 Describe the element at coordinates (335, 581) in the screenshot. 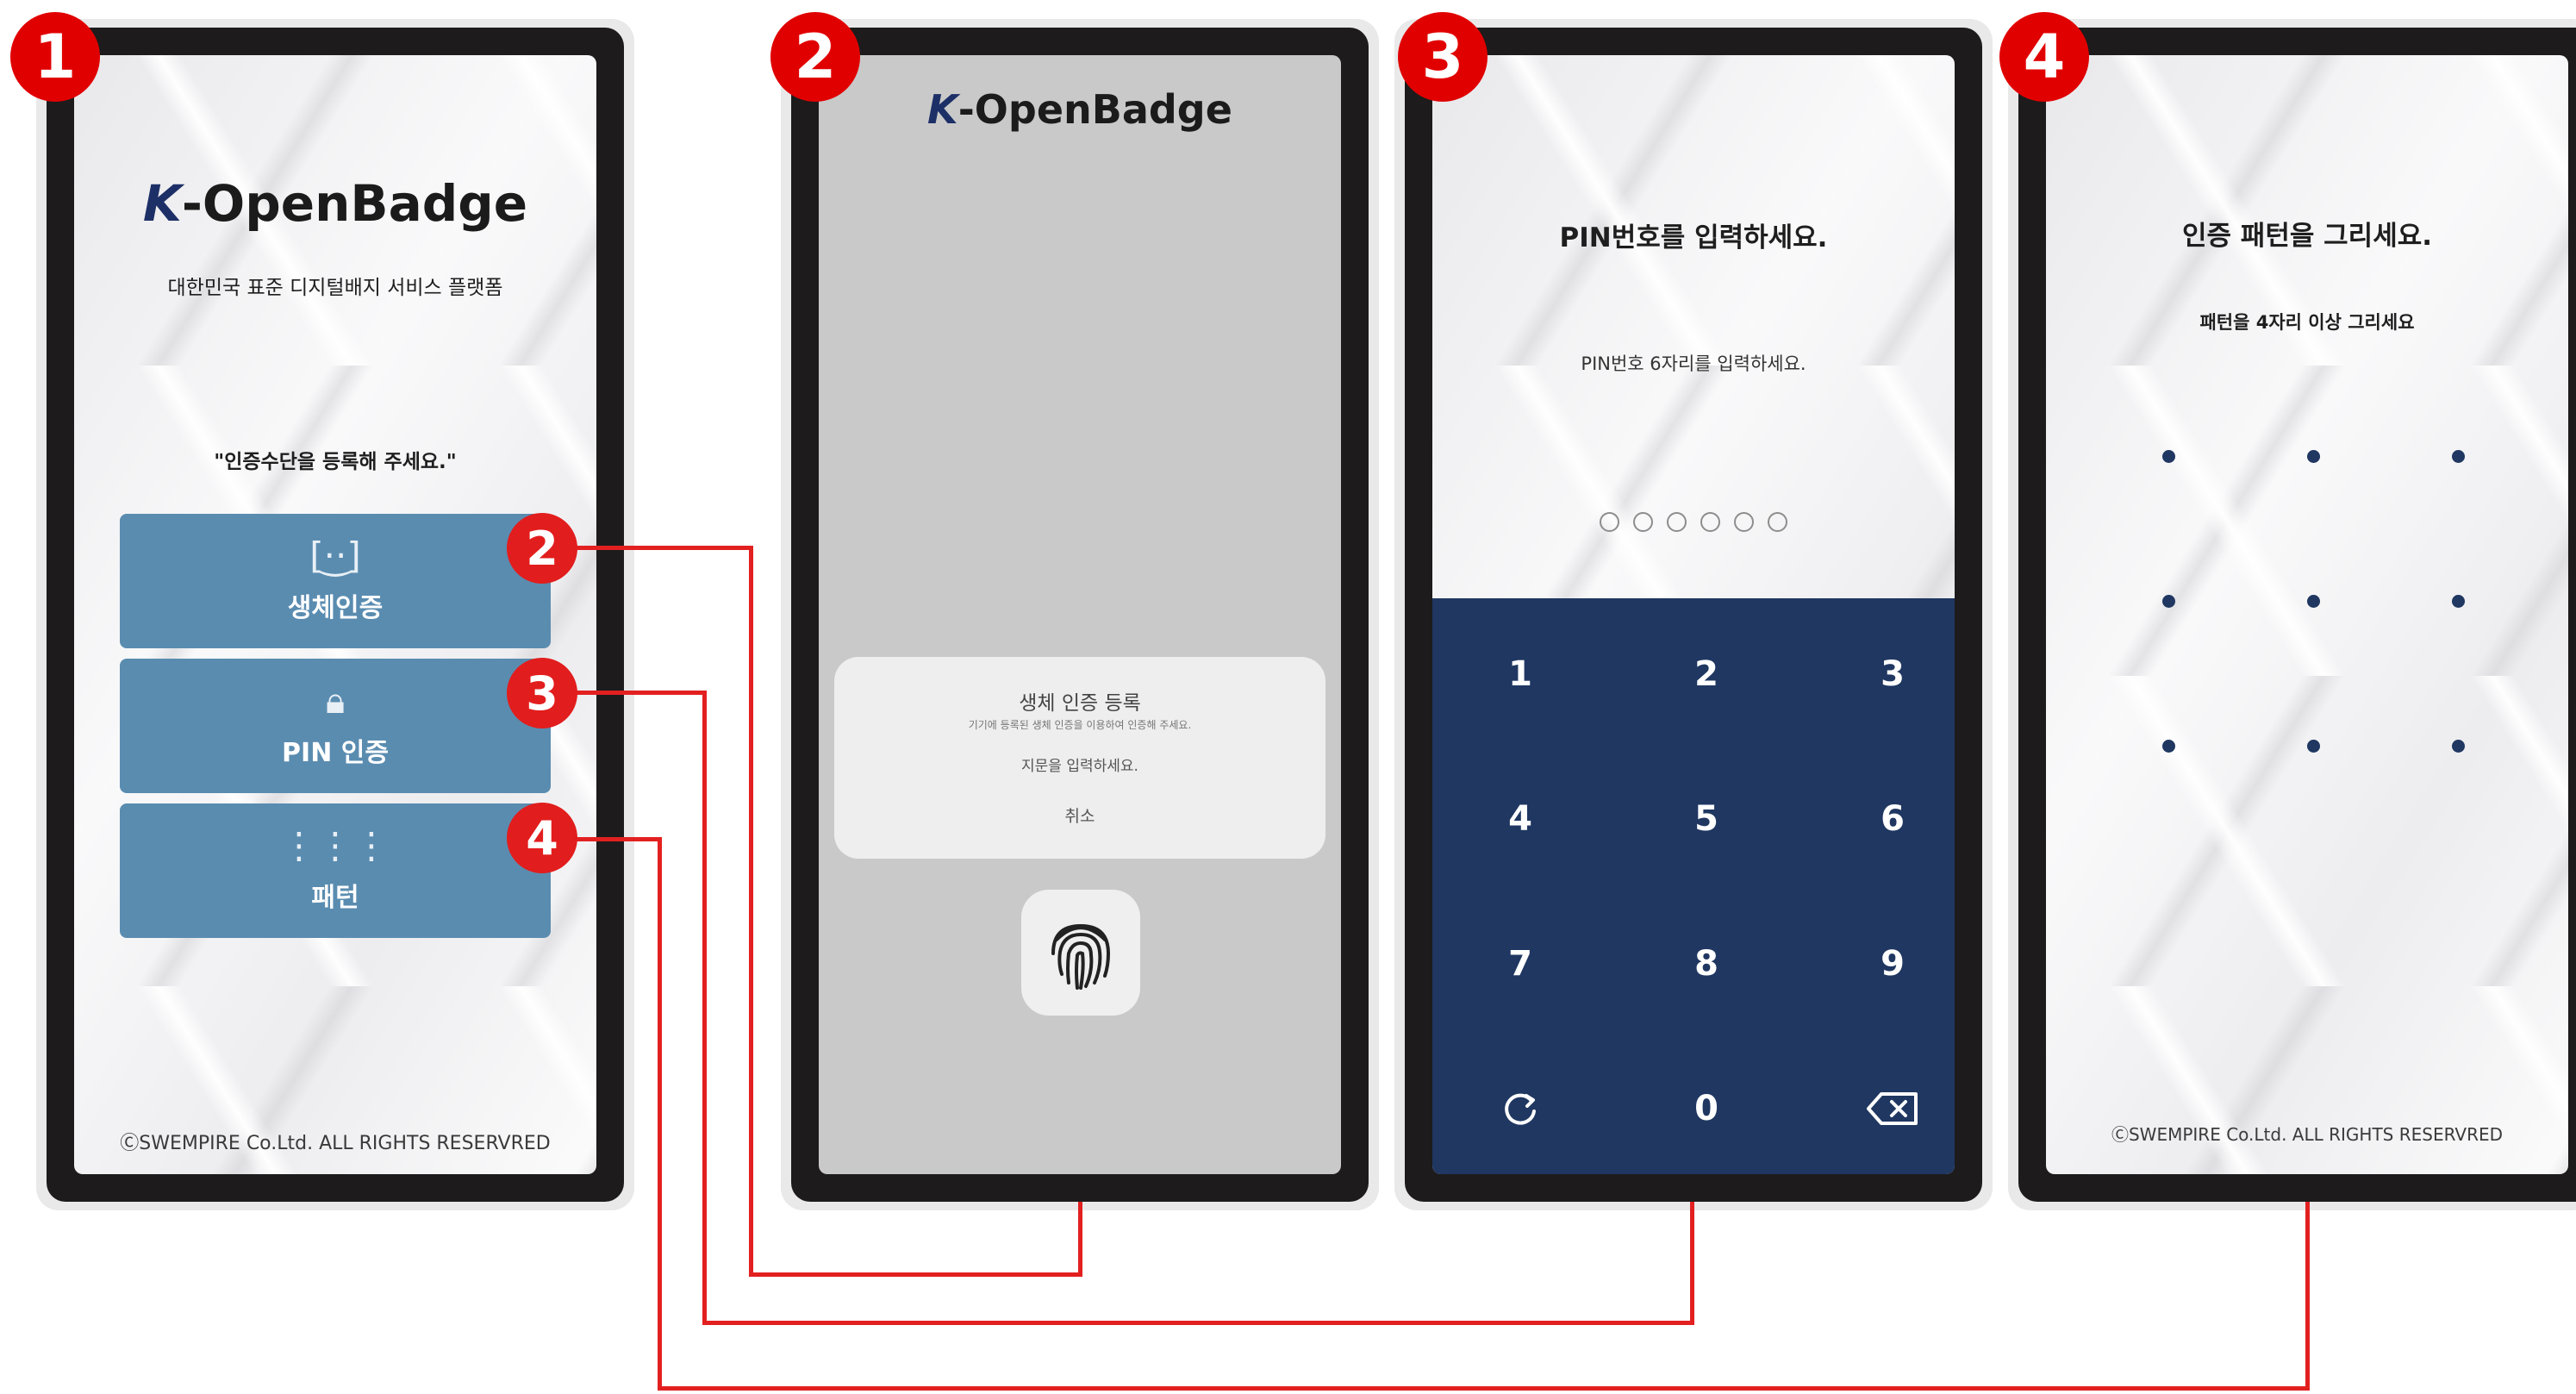

I see `biometric-auth-button: [·͜·] 생체인증` at that location.